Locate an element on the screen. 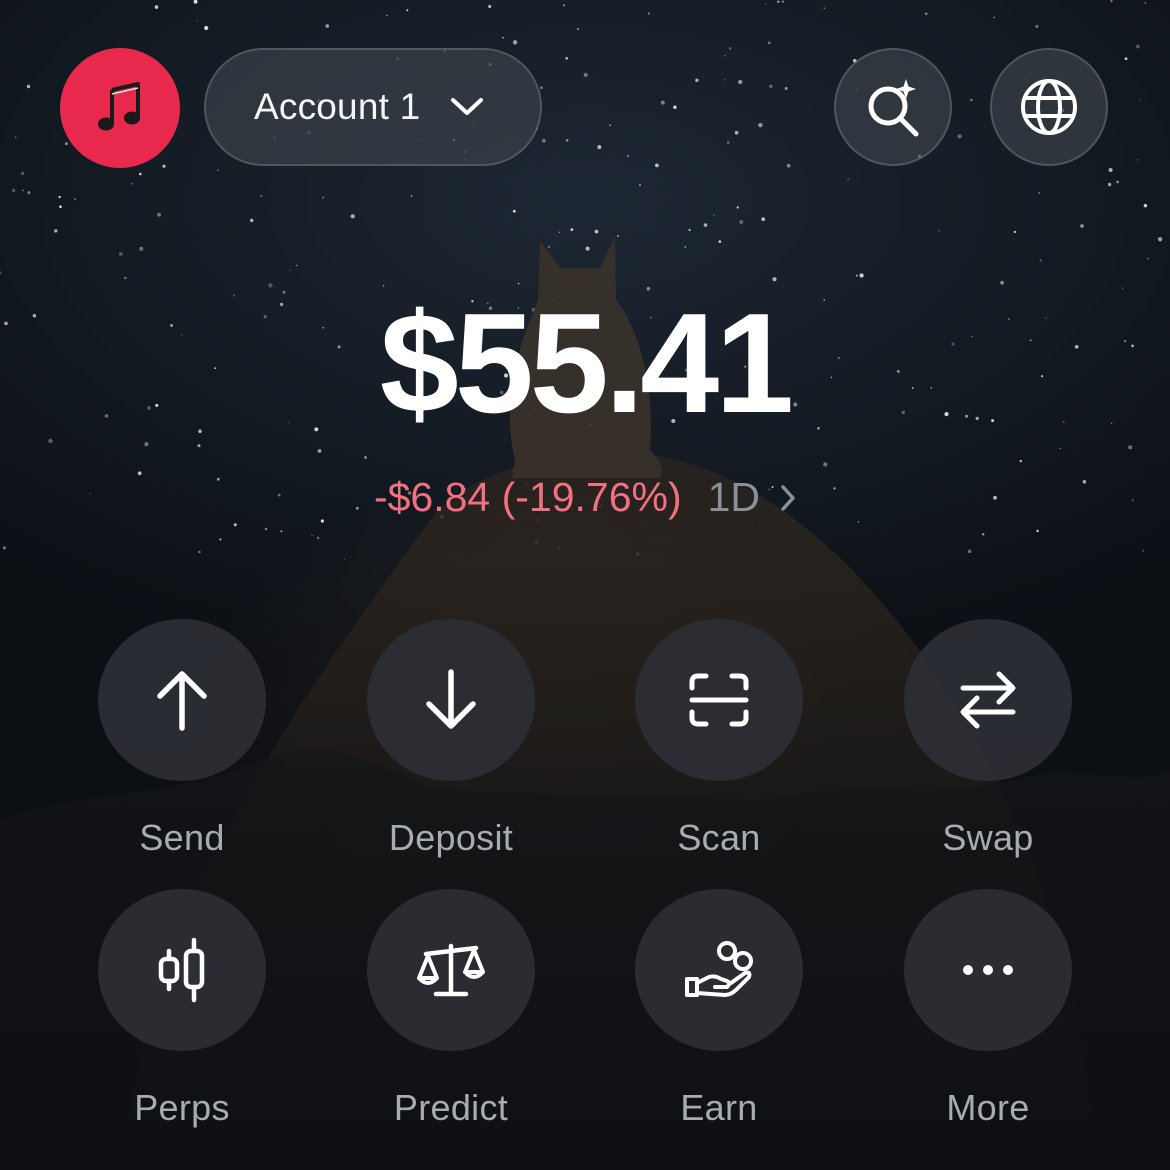 The image size is (1170, 1170). chevron-right-icon is located at coordinates (788, 498).